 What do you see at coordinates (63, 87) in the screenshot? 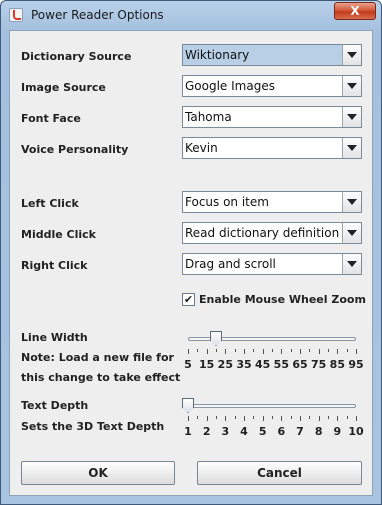
I see `image-source-label: Image Source` at bounding box center [63, 87].